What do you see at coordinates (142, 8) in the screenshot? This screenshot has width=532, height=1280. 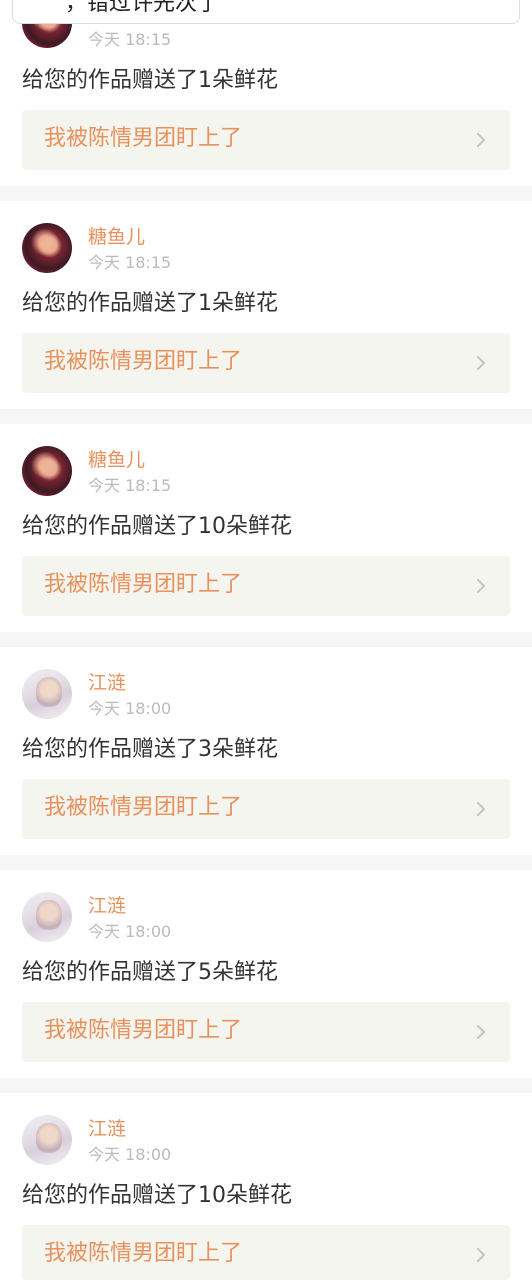 I see `toast-text: ，错过许先次了` at bounding box center [142, 8].